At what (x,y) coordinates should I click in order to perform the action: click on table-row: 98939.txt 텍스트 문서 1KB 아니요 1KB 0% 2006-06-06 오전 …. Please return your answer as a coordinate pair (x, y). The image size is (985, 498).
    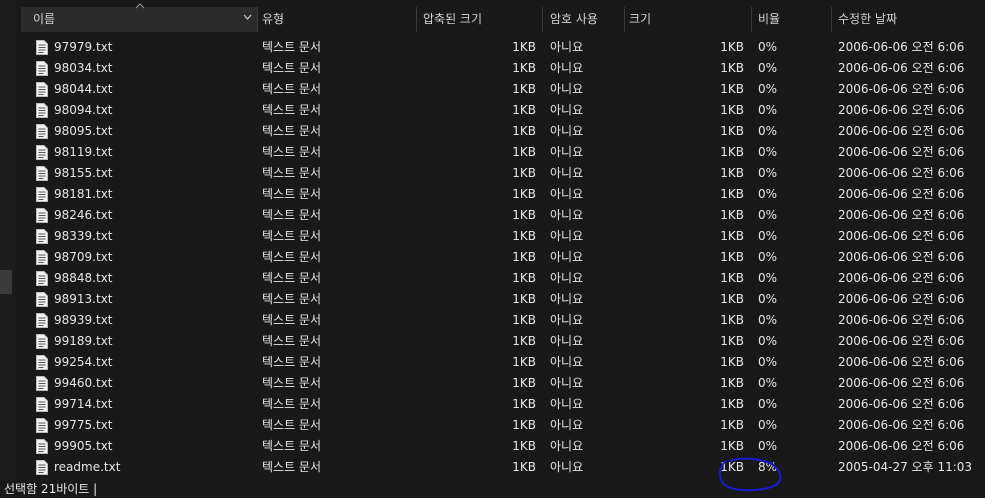
    Looking at the image, I should click on (500, 320).